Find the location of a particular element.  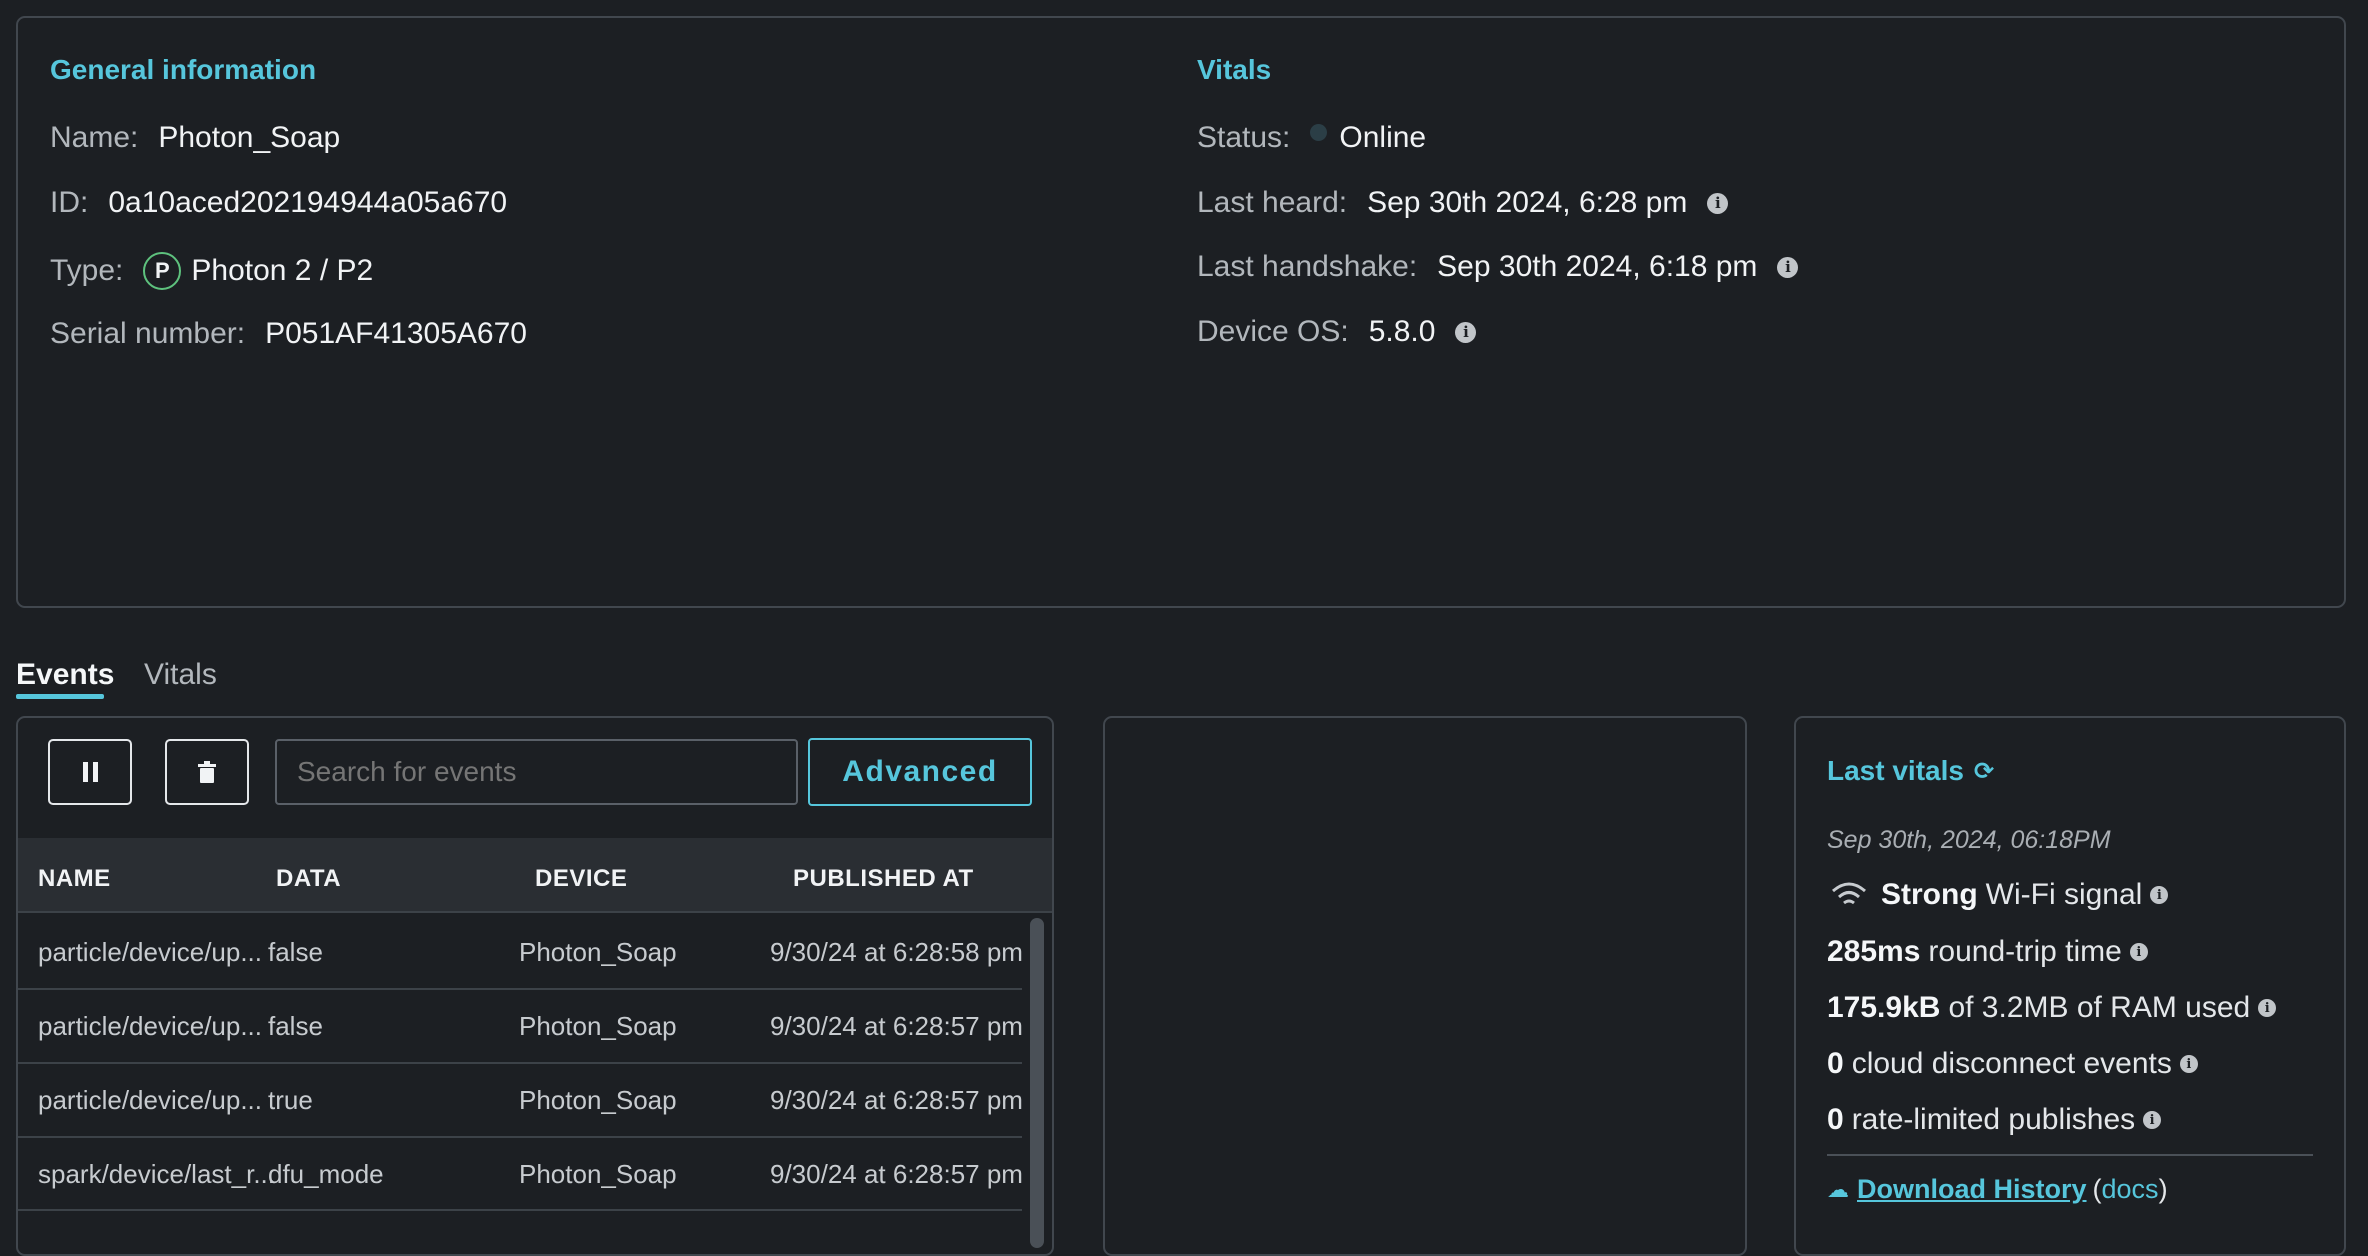

cloud-disconnect-text: cloud disconnect events is located at coordinates (2011, 1063).